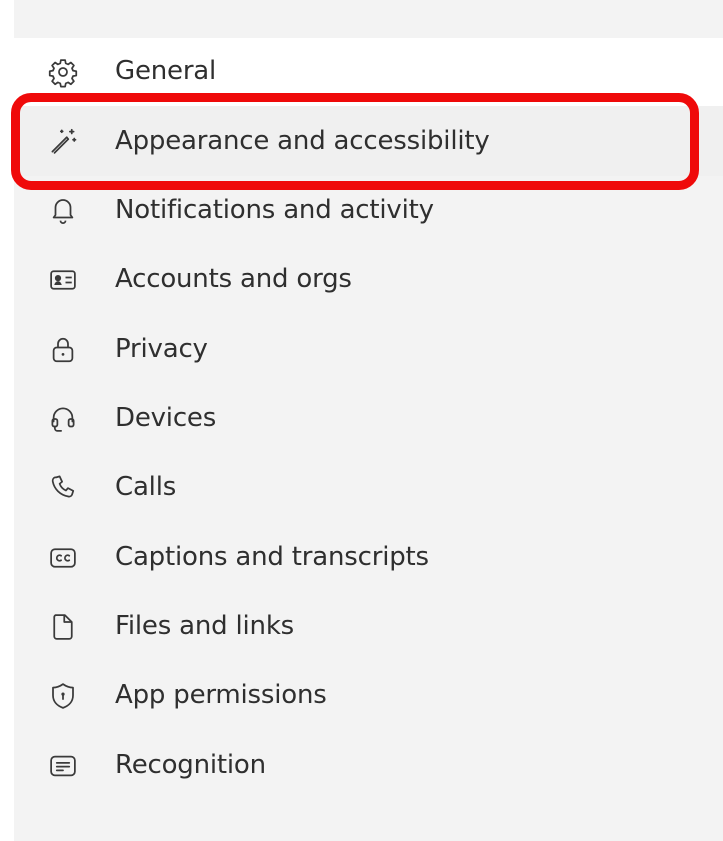  Describe the element at coordinates (146, 487) in the screenshot. I see `settings-nav-label: Calls` at that location.